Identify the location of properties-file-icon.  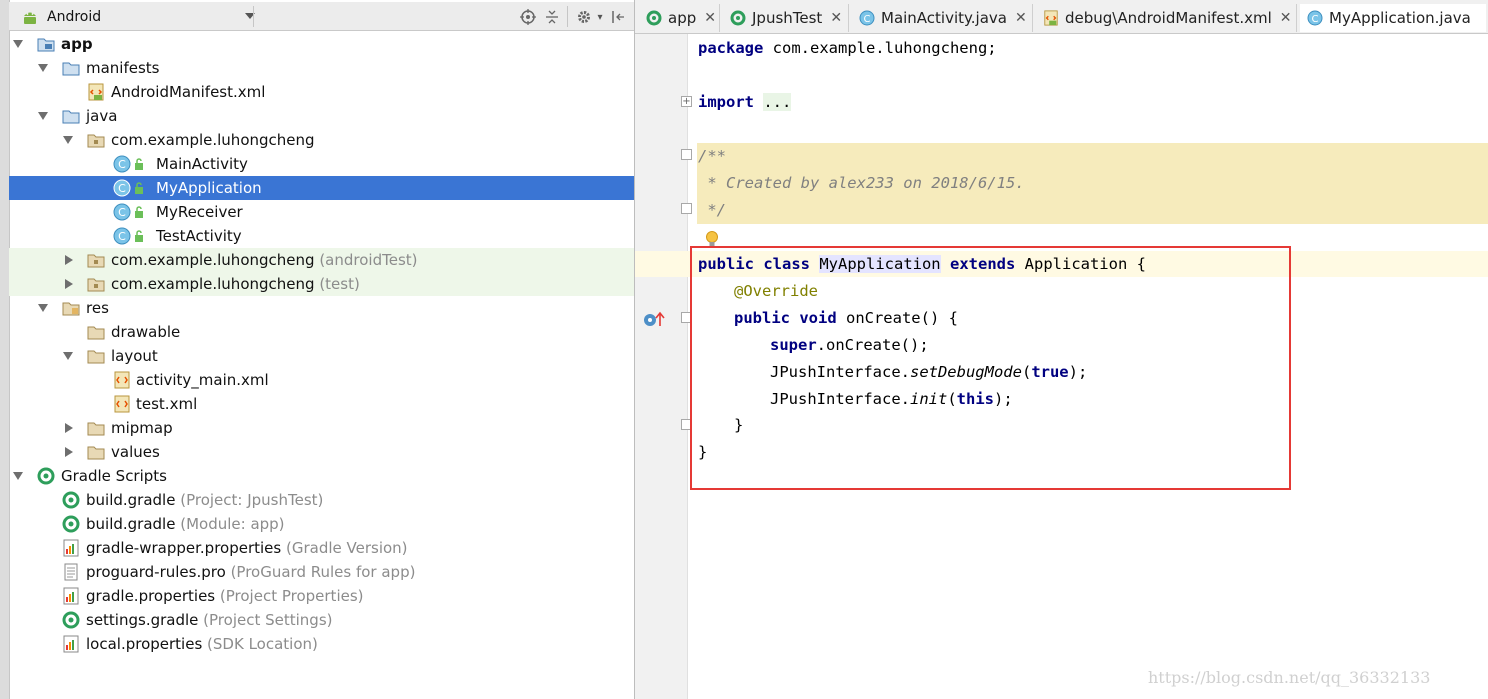
(71, 548).